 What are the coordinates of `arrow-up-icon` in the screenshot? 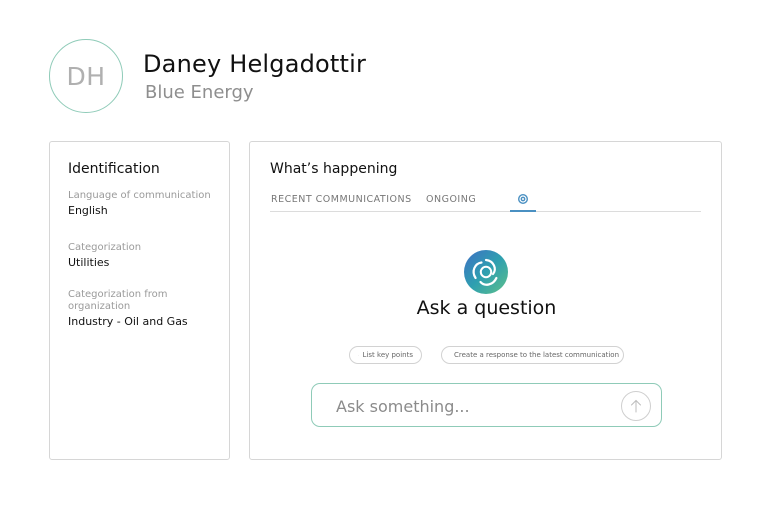 It's located at (636, 406).